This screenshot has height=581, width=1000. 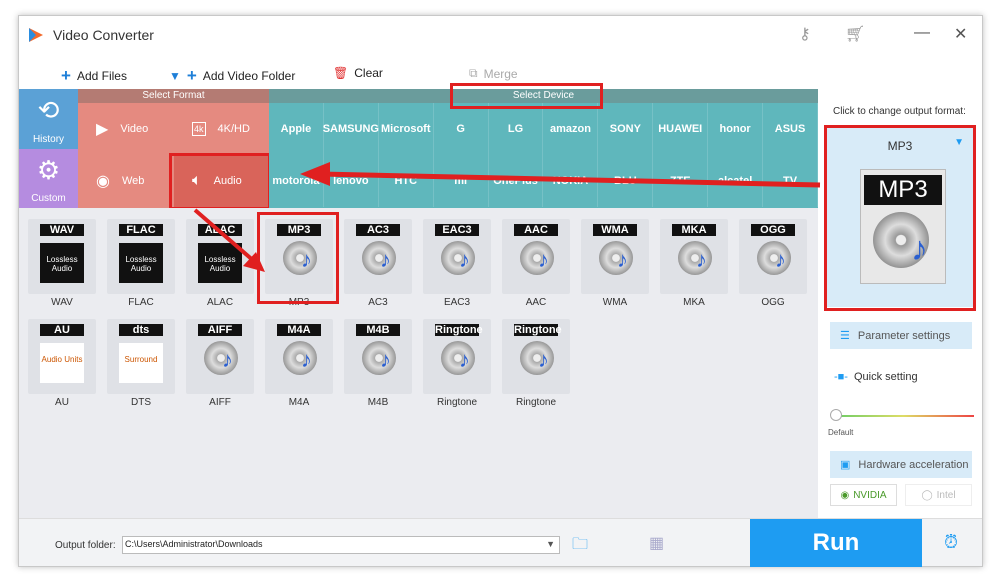 What do you see at coordinates (580, 546) in the screenshot?
I see `open-folder-icon: 🗀︎` at bounding box center [580, 546].